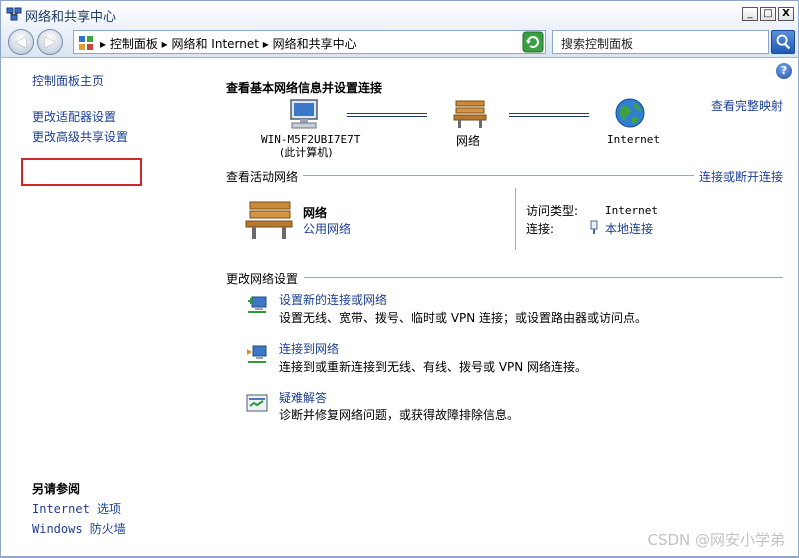 This screenshot has height=558, width=799. Describe the element at coordinates (783, 42) in the screenshot. I see `search-icon` at that location.